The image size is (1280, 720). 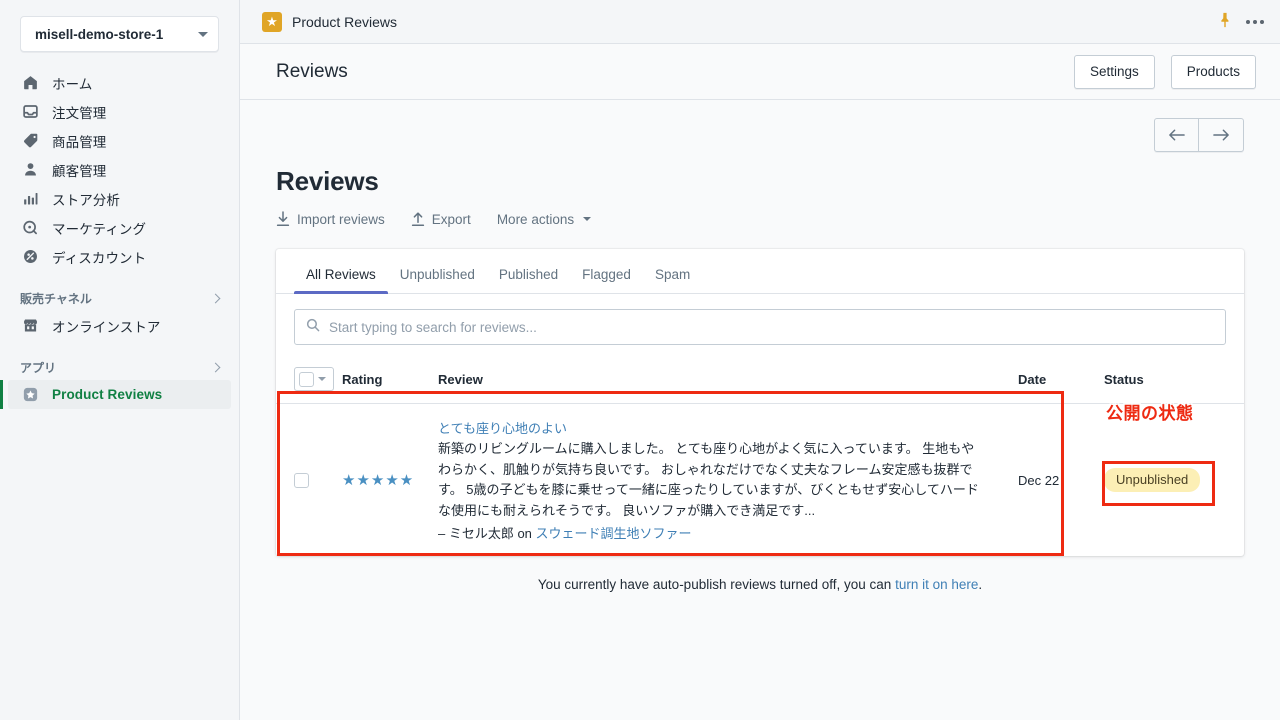 I want to click on analytics-bars-icon, so click(x=30, y=199).